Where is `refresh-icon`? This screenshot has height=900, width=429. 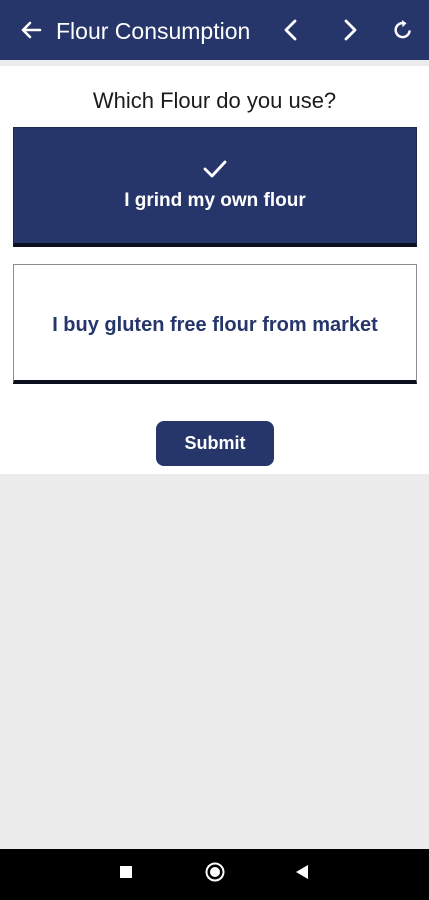 refresh-icon is located at coordinates (403, 30).